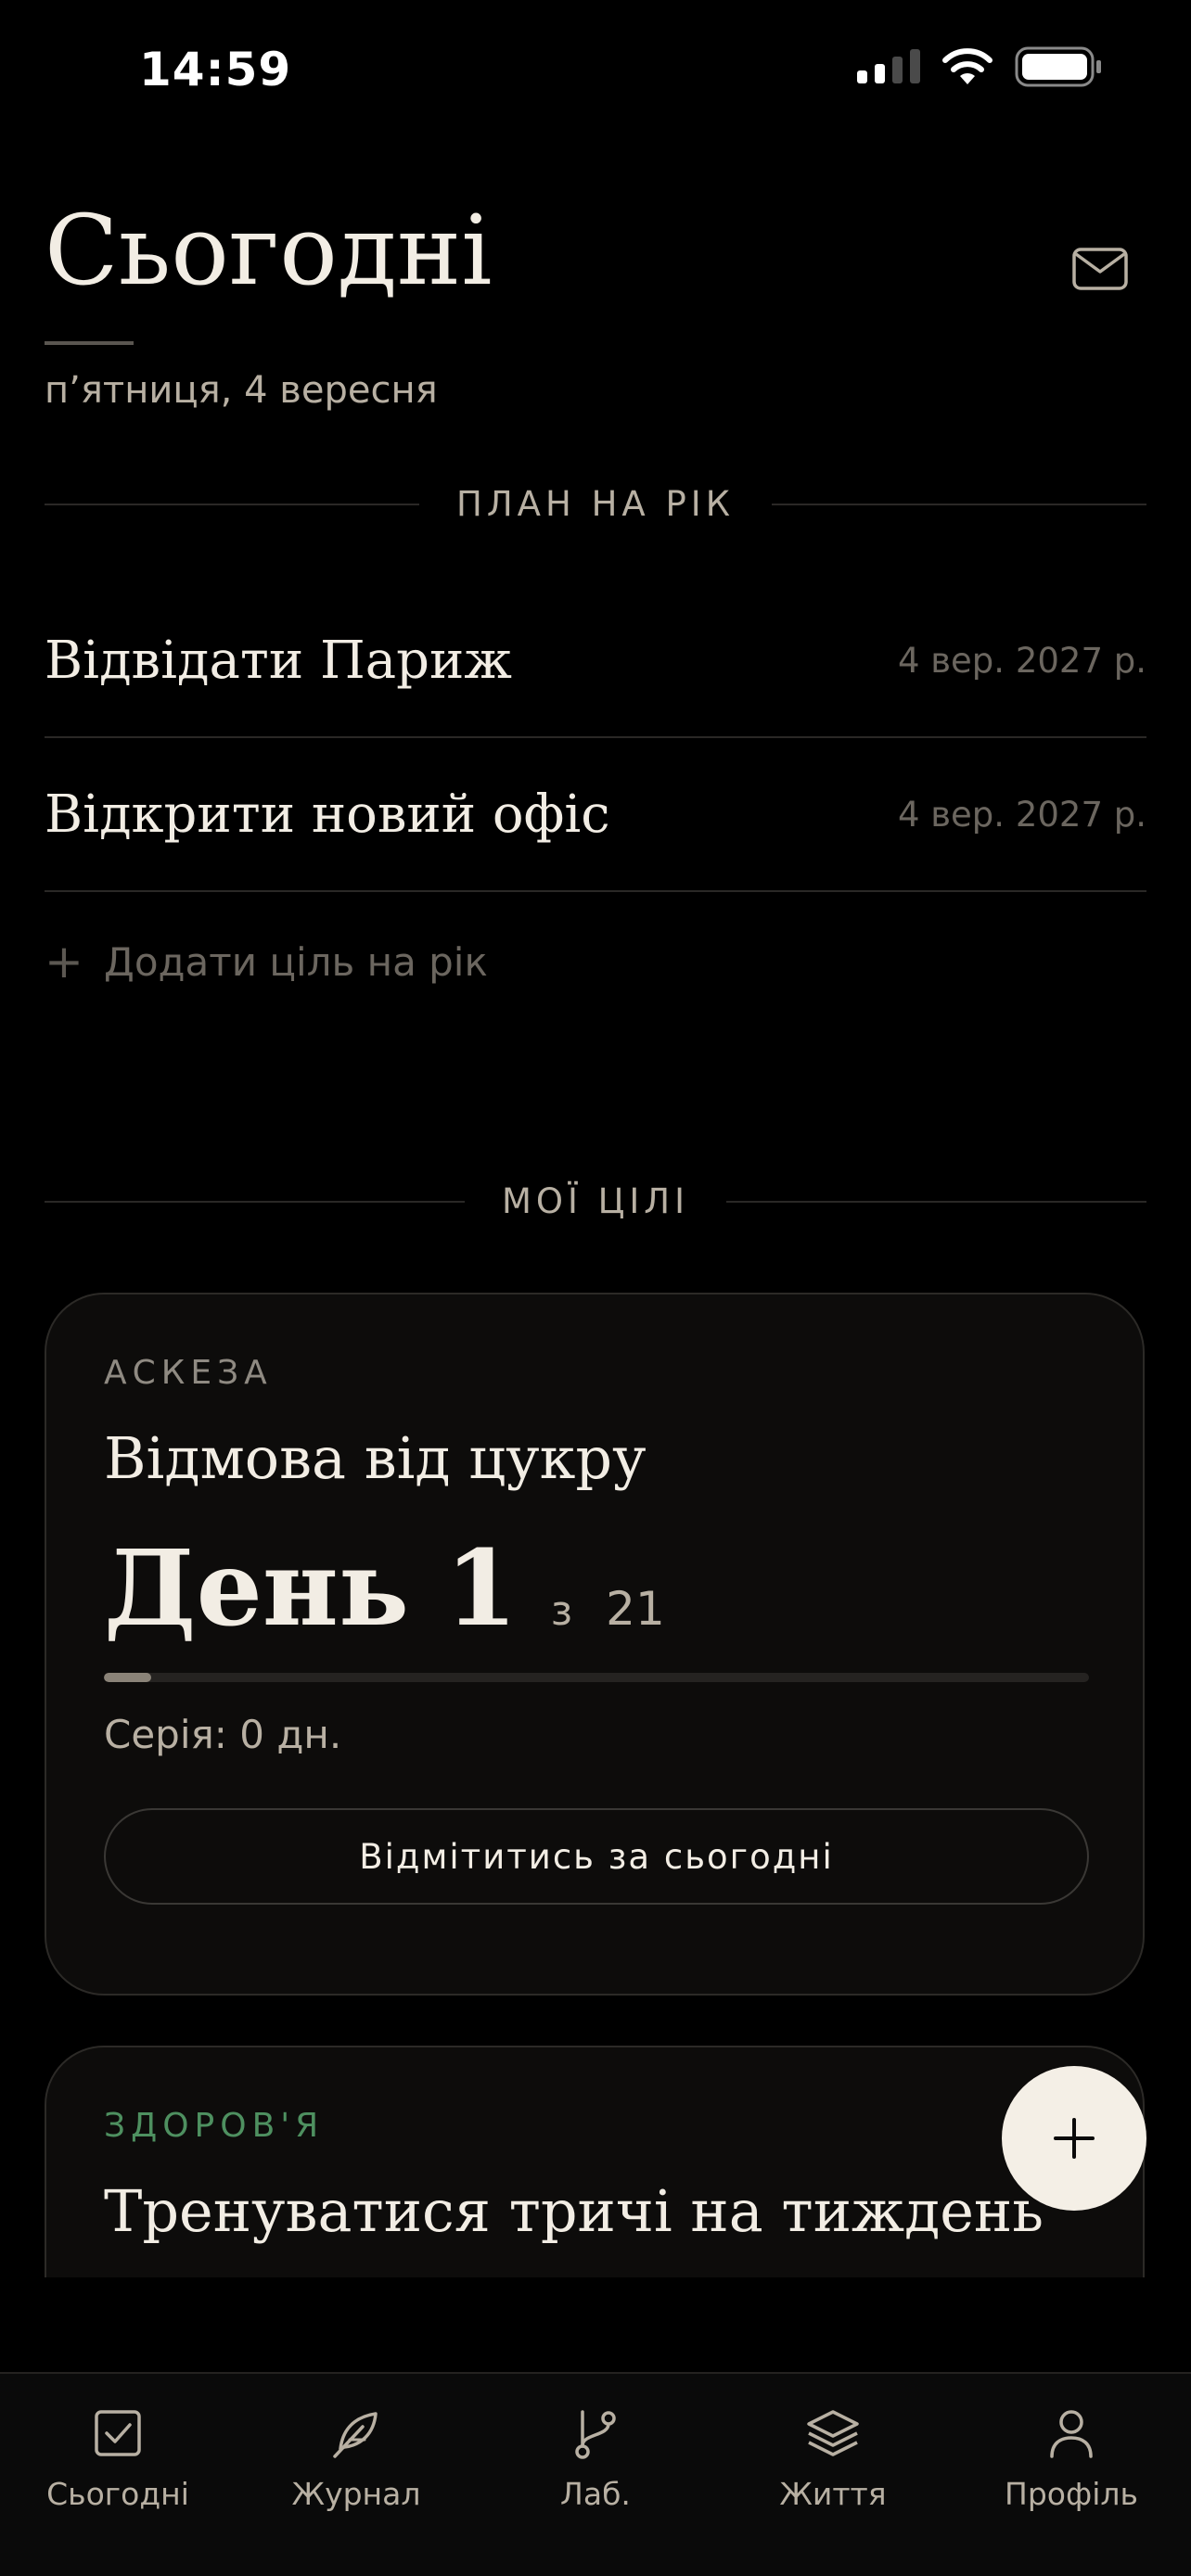 The image size is (1191, 2576). Describe the element at coordinates (64, 962) in the screenshot. I see `plus-icon: +` at that location.